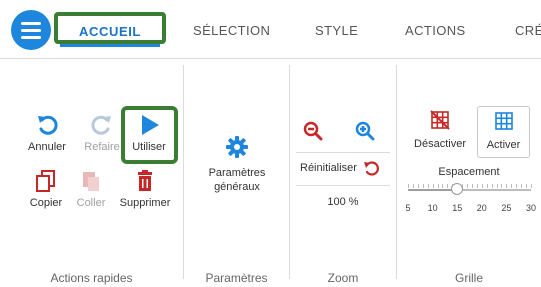 Image resolution: width=541 pixels, height=287 pixels. What do you see at coordinates (457, 208) in the screenshot?
I see `slider-tick-label: 15` at bounding box center [457, 208].